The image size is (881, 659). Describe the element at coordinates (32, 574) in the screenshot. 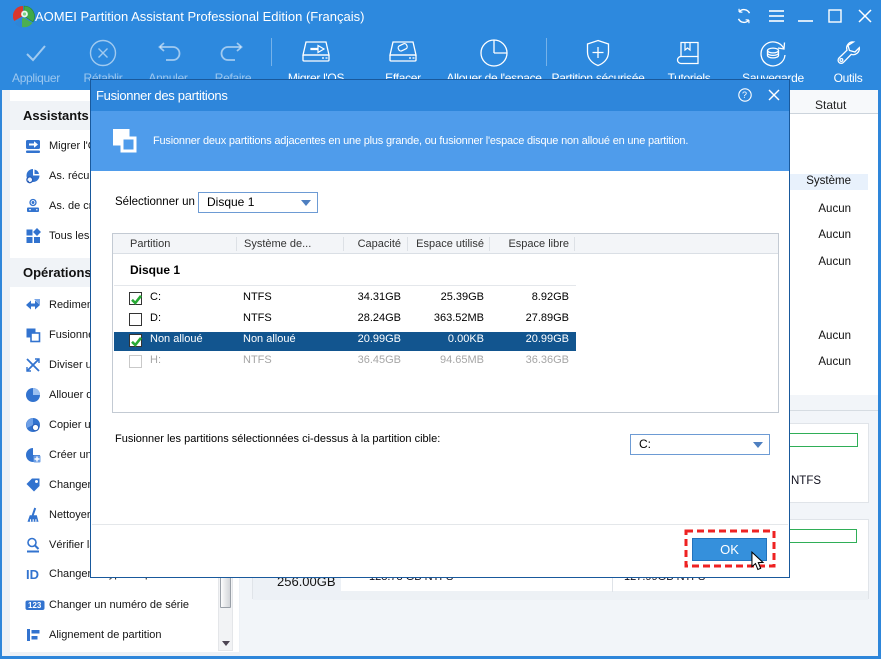

I see `svg-text: ID` at that location.